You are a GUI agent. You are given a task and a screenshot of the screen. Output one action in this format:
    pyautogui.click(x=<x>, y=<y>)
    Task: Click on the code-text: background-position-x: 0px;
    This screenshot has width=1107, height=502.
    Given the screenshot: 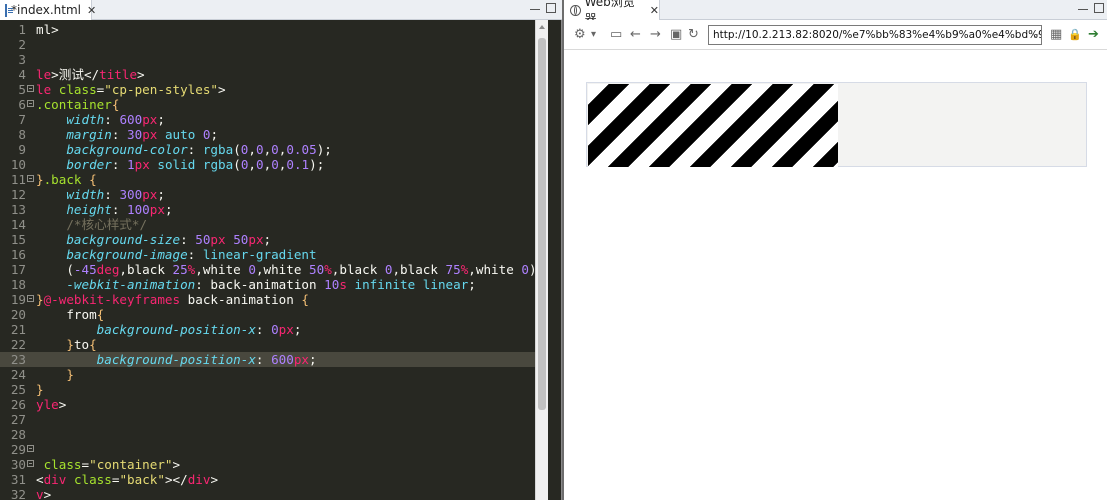 What is the action you would take?
    pyautogui.click(x=199, y=329)
    